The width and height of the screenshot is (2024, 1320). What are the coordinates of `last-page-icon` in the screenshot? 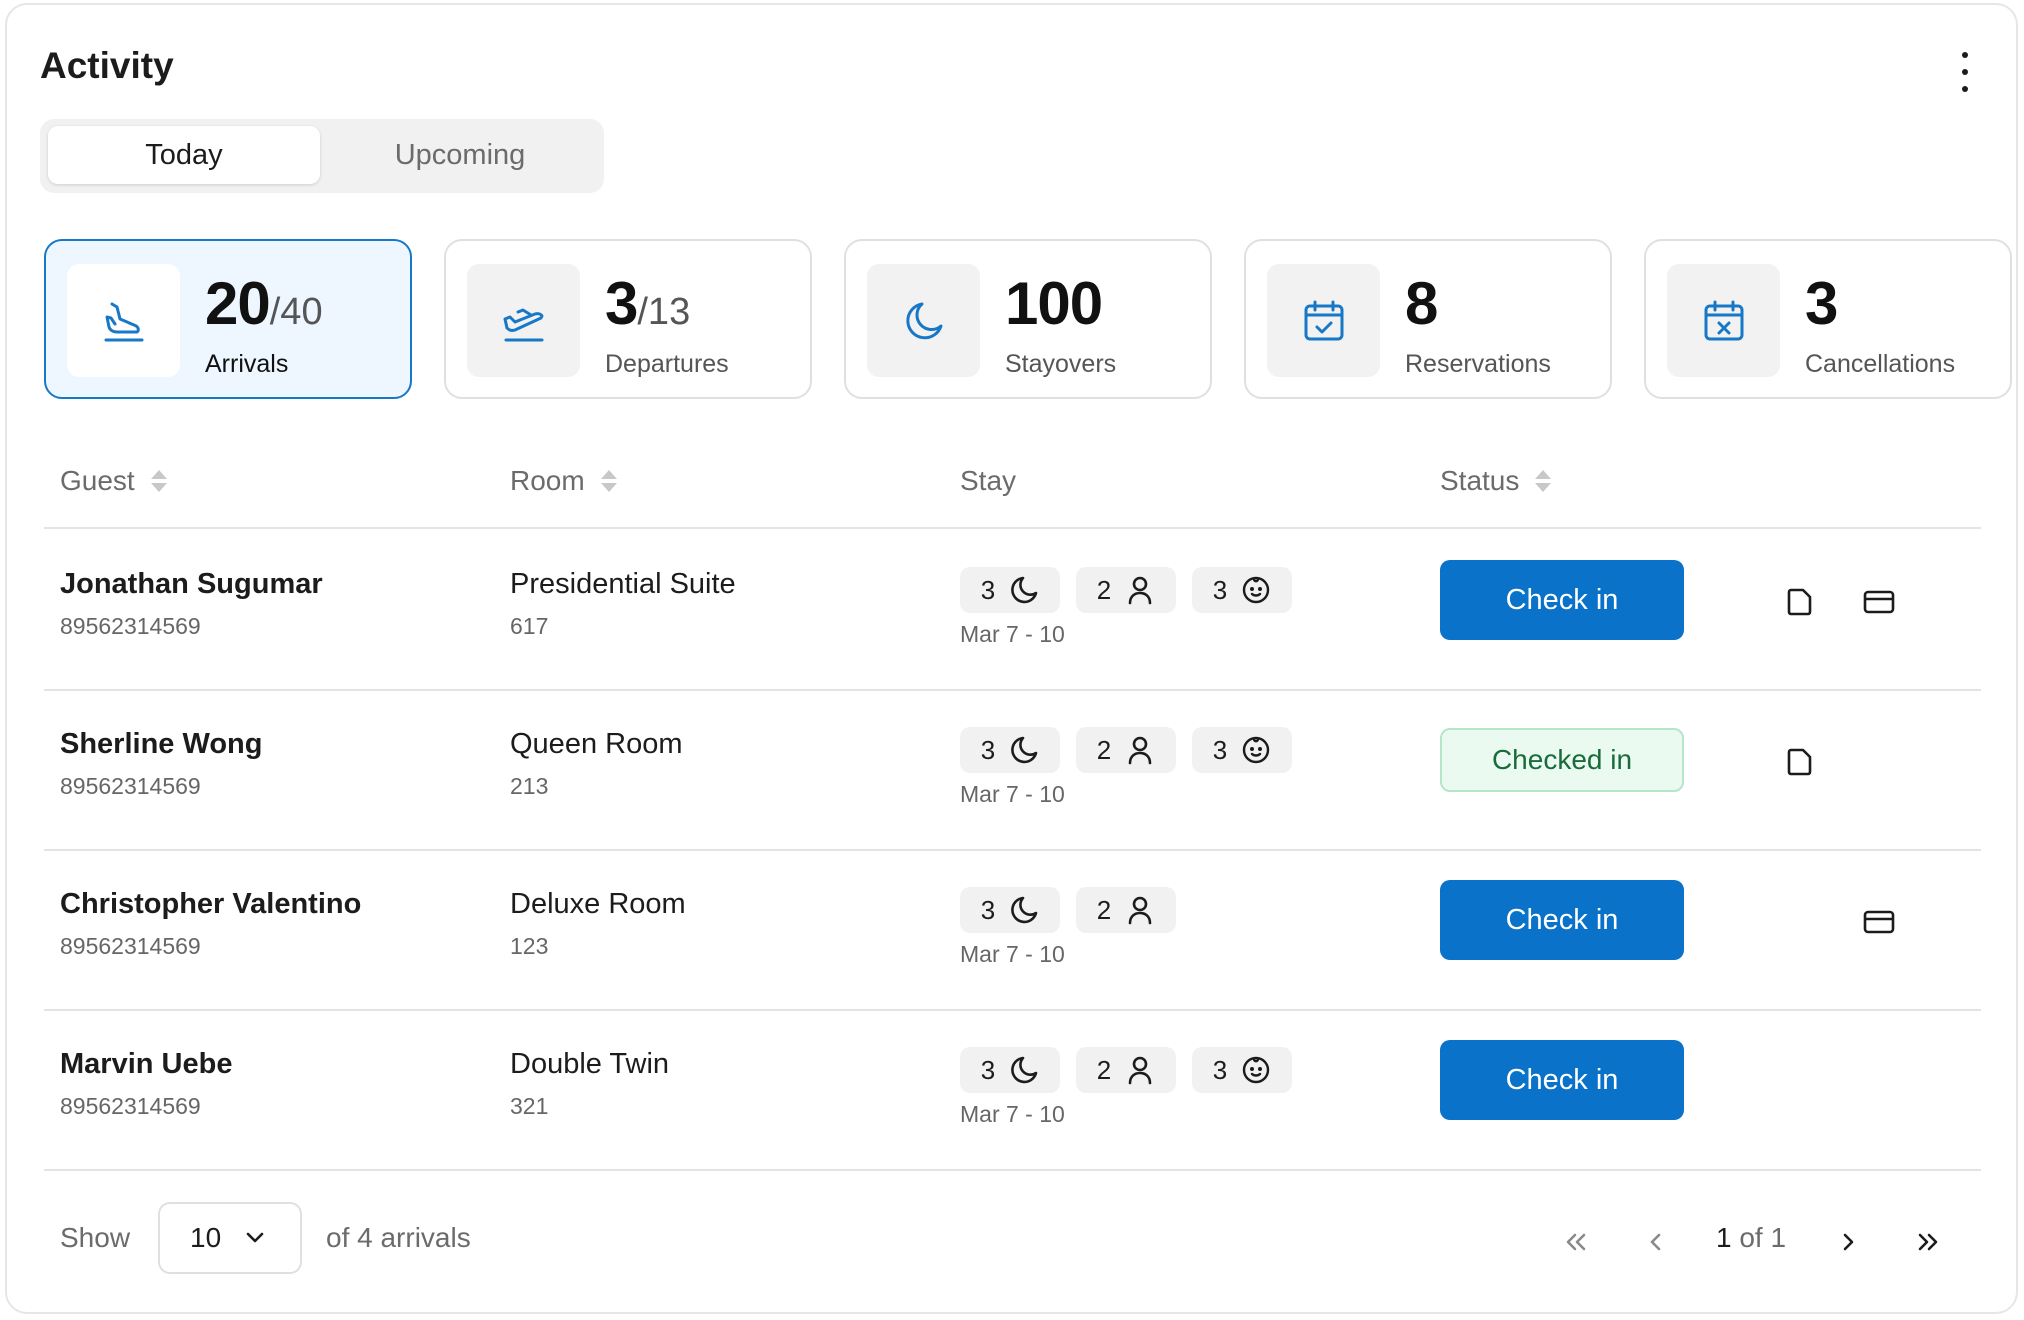 It's located at (1928, 1242).